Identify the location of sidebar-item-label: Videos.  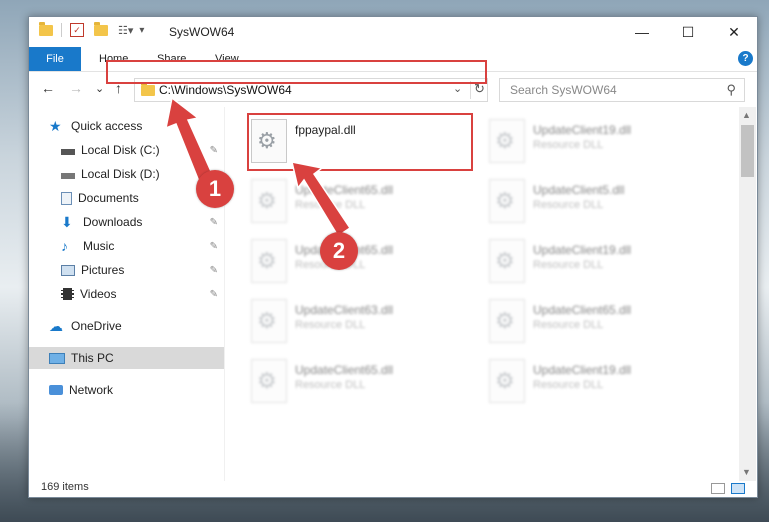
(98, 294).